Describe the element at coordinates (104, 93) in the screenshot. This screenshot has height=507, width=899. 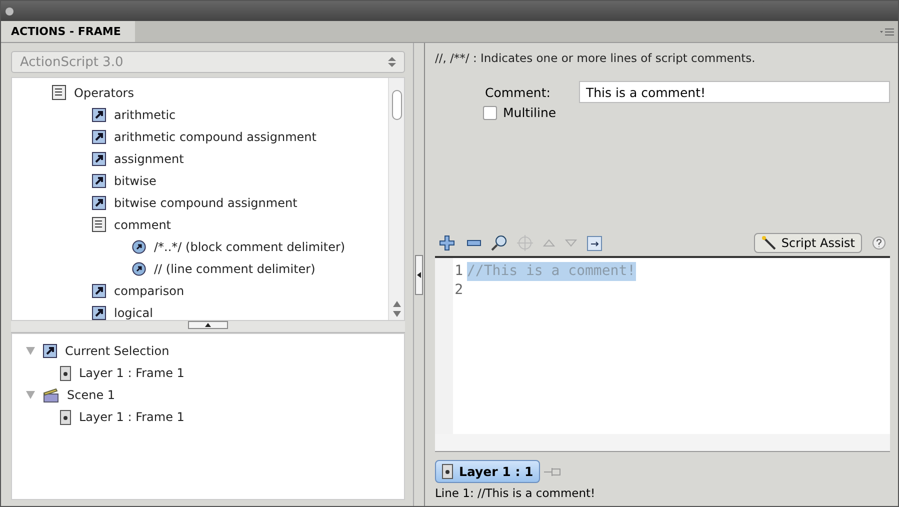
I see `tree-item: Operators` at that location.